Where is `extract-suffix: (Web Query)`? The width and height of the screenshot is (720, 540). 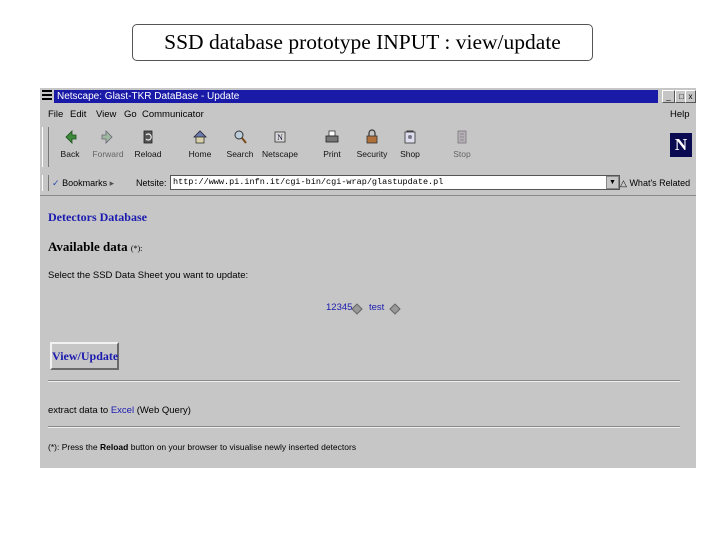
extract-suffix: (Web Query) is located at coordinates (163, 410).